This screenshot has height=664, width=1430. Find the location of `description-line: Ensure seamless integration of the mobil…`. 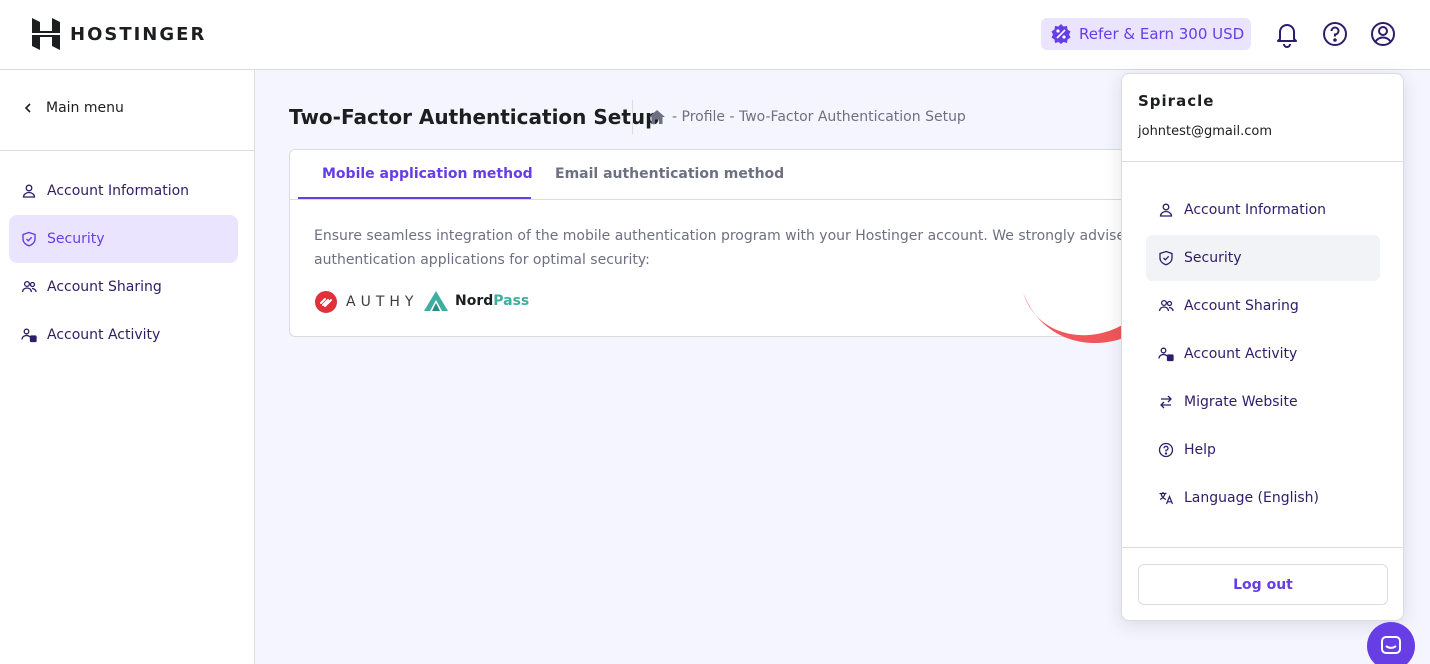

description-line: Ensure seamless integration of the mobil… is located at coordinates (734, 236).